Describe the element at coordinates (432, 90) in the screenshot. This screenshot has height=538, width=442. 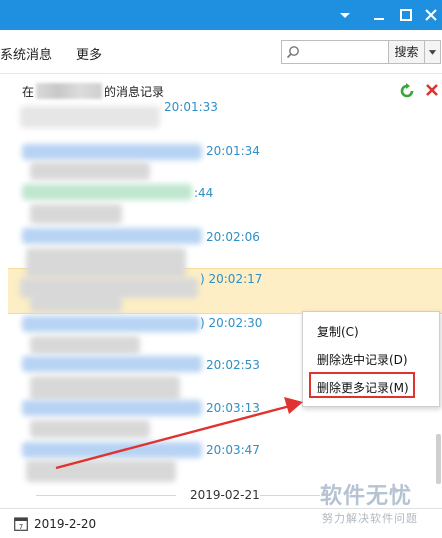
I see `delete-icon` at that location.